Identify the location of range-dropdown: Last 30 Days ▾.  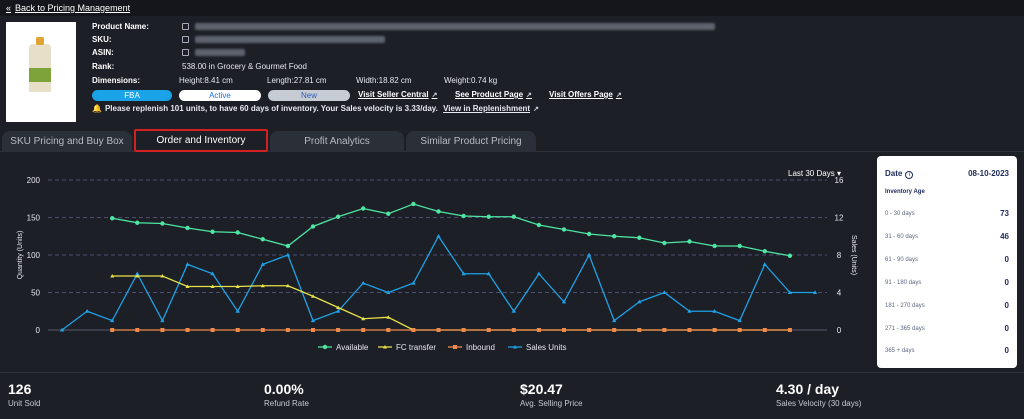
(814, 173).